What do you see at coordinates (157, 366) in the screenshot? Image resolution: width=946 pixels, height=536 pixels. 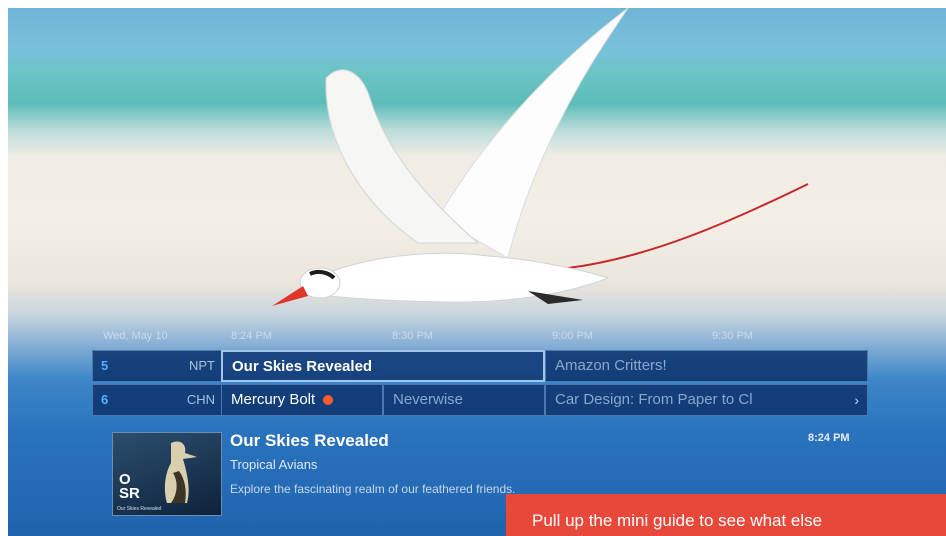 I see `channel-cell-5: 5 NPT` at bounding box center [157, 366].